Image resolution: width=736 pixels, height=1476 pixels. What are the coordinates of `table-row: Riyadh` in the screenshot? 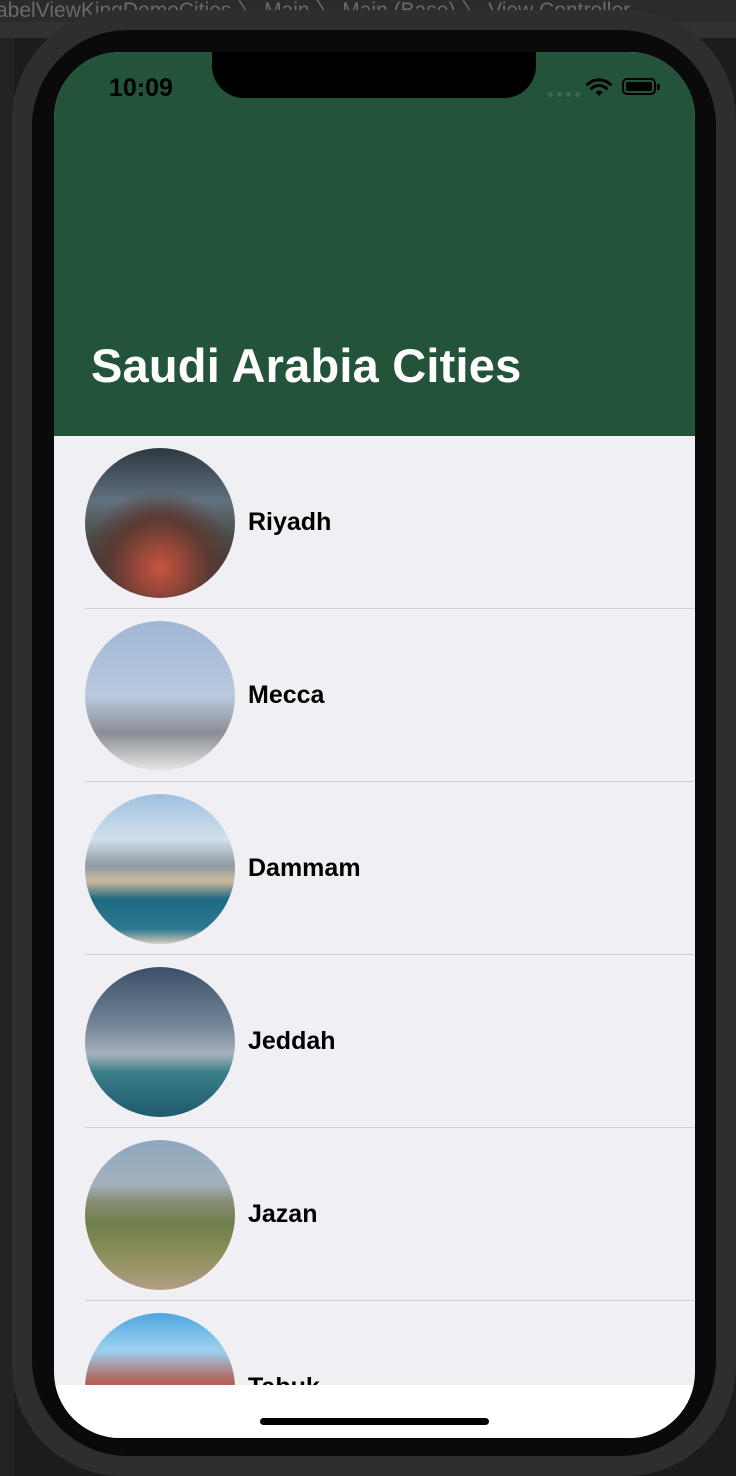 It's located at (374, 522).